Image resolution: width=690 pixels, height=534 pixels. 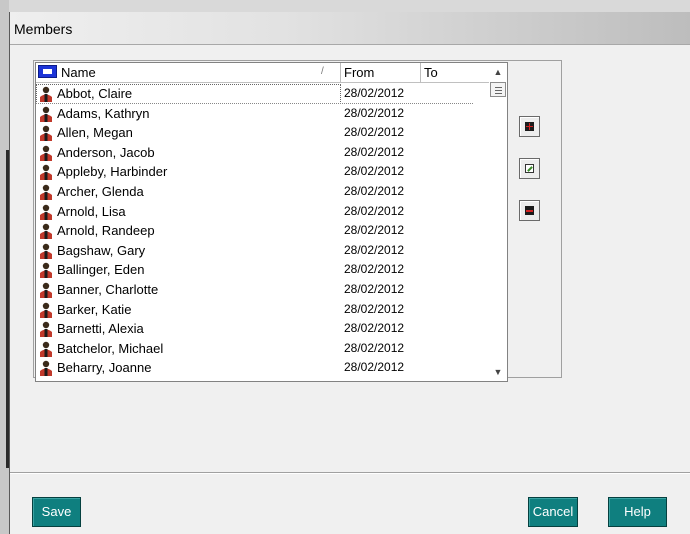 What do you see at coordinates (322, 71) in the screenshot?
I see `sort-indicator-icon: /` at bounding box center [322, 71].